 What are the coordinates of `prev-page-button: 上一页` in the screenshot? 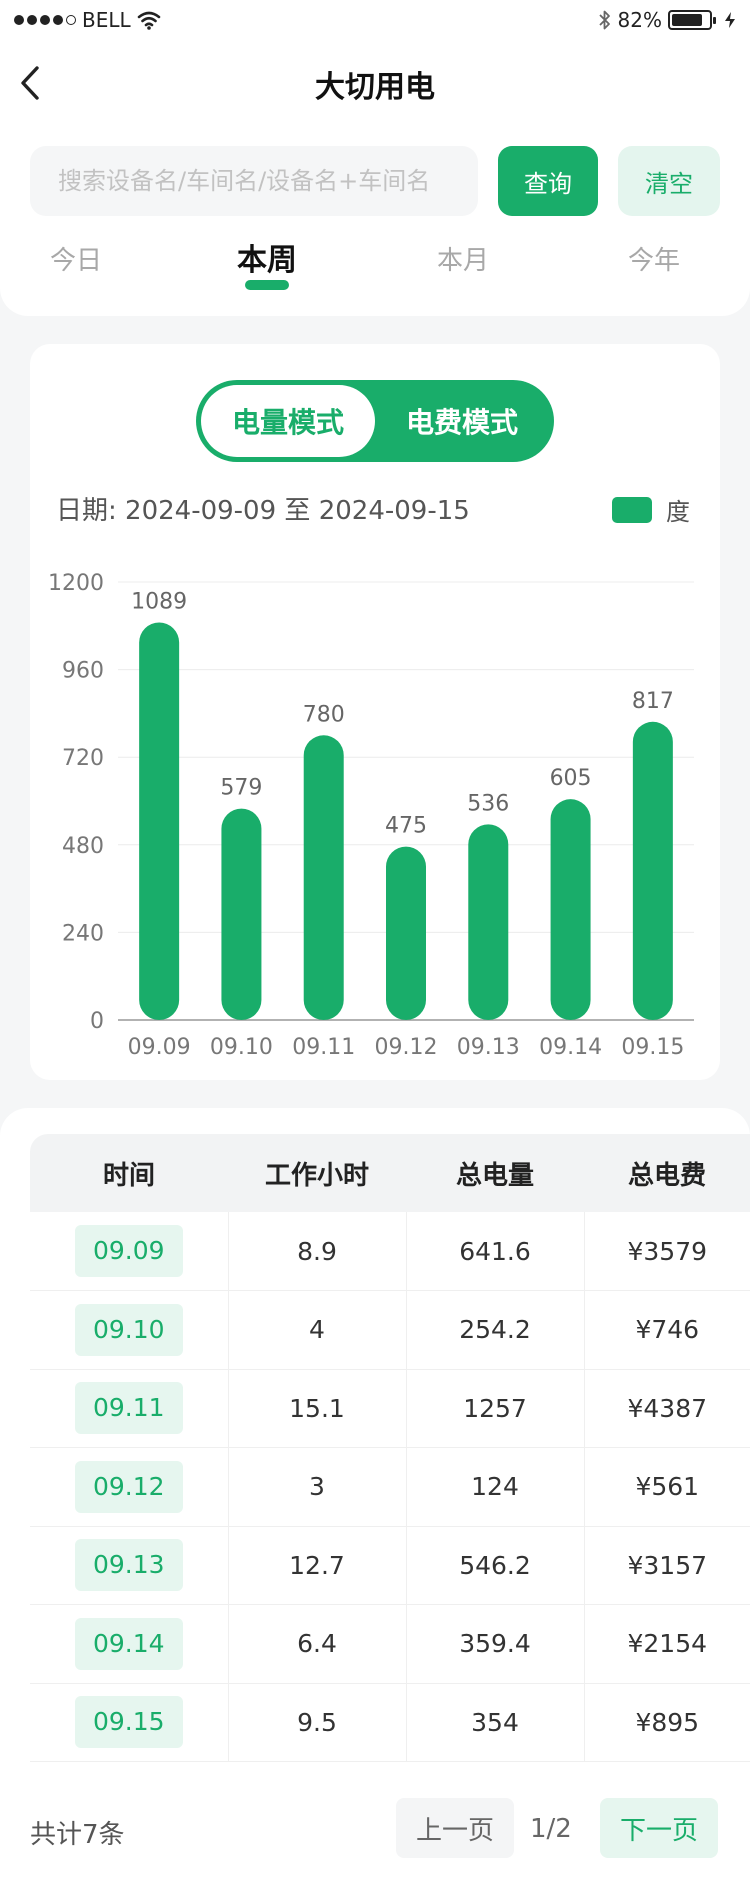 It's located at (455, 1828).